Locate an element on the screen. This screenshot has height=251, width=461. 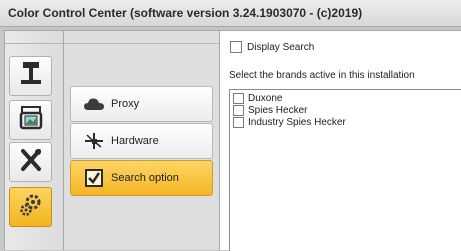
sidebar-monitor-button is located at coordinates (30, 76).